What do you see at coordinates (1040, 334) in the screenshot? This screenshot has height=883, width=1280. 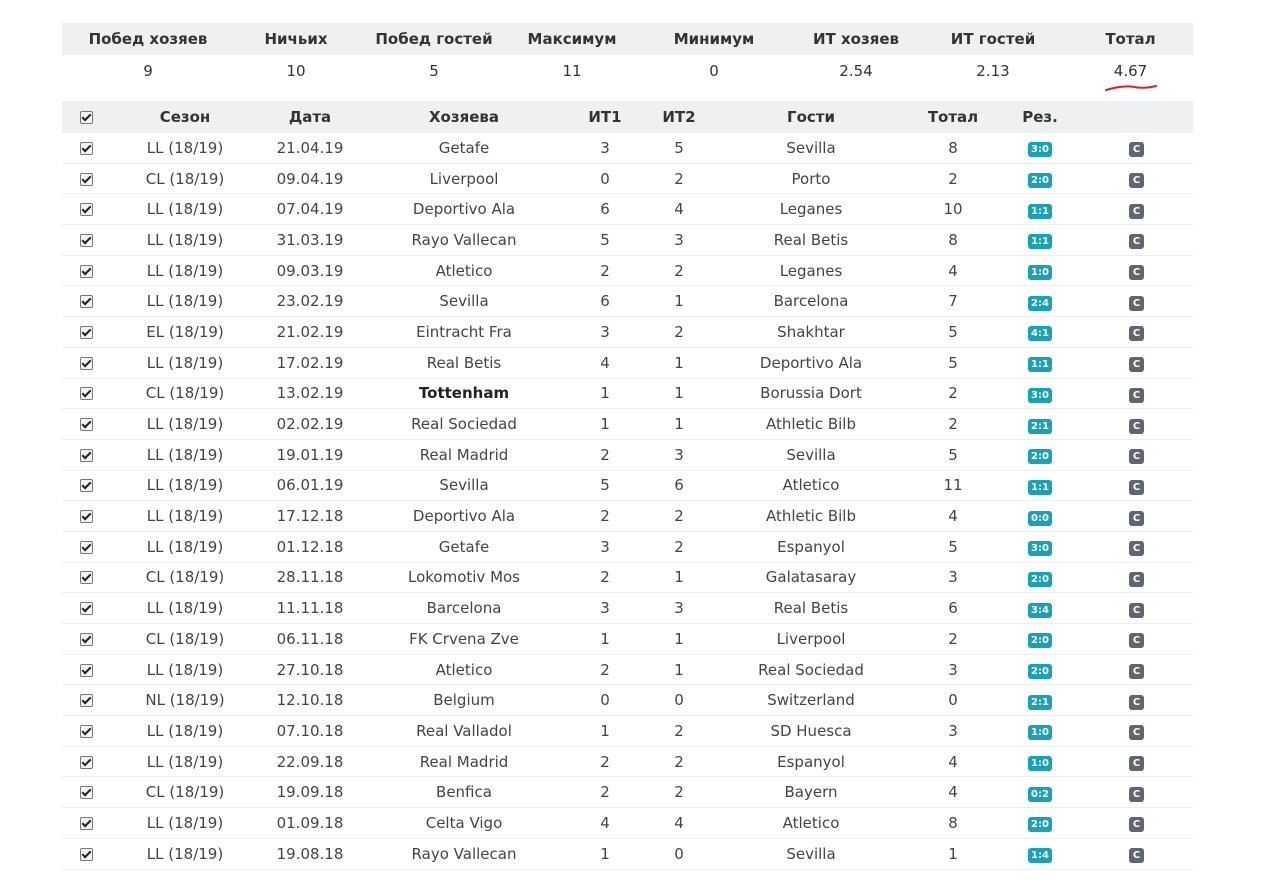 I see `result-badge: 4:1` at bounding box center [1040, 334].